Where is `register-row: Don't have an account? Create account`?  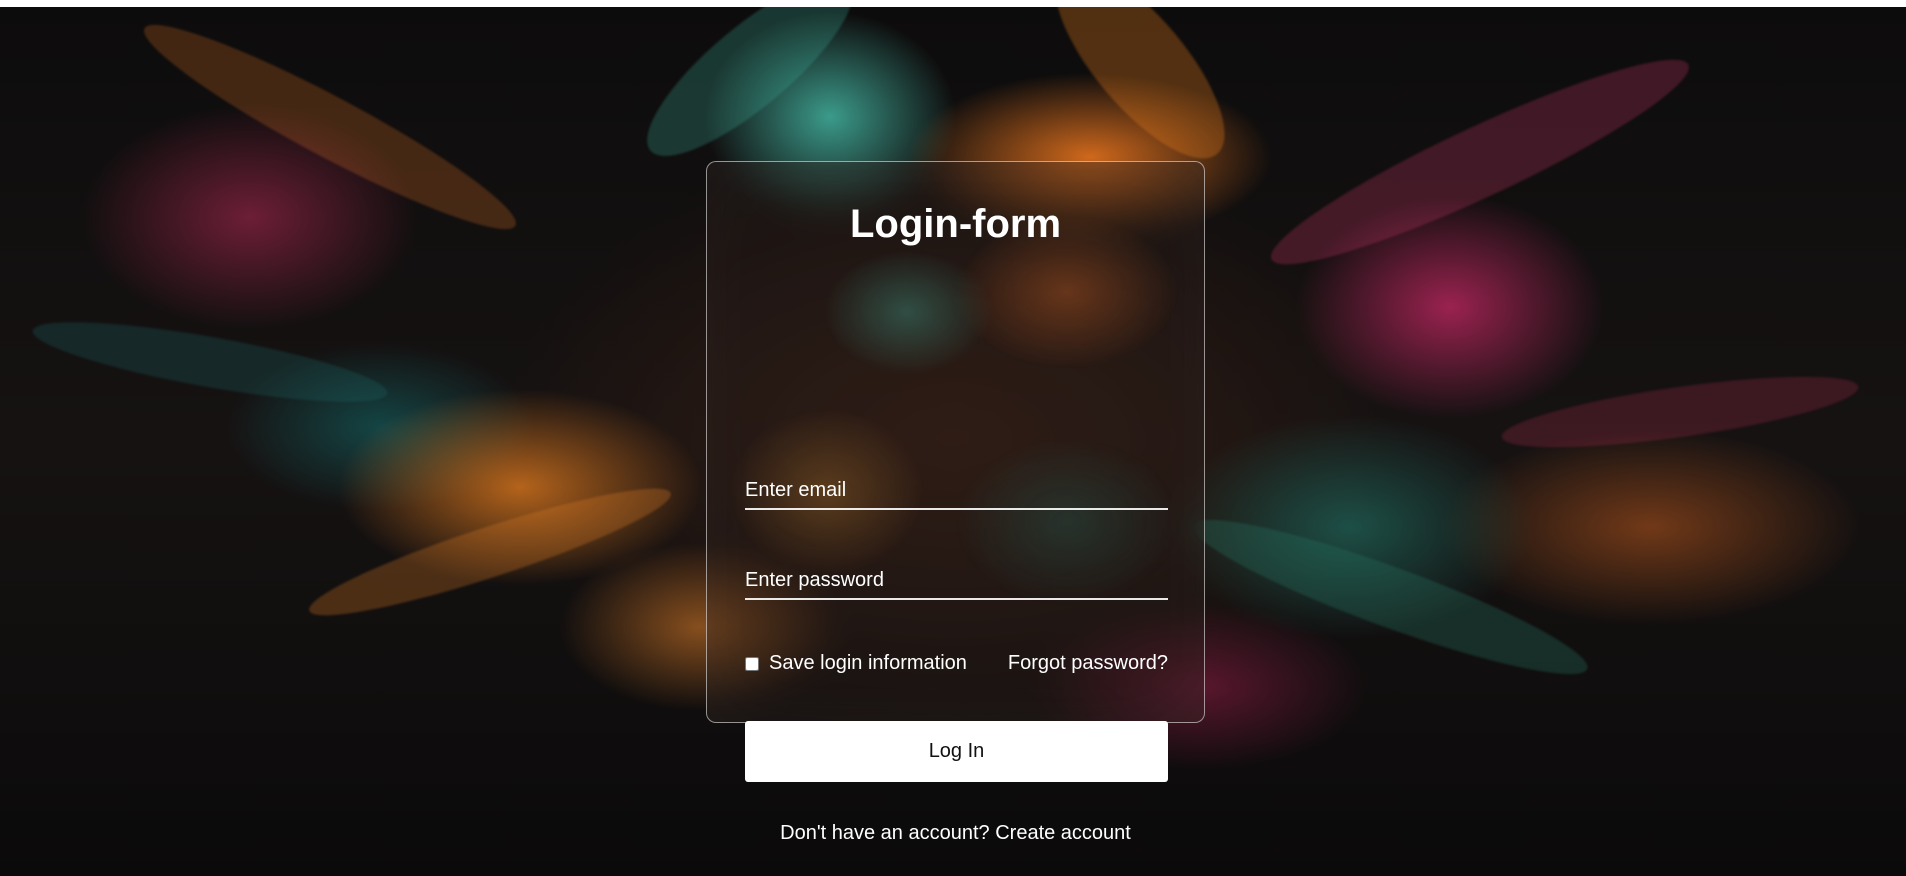
register-row: Don't have an account? Create account is located at coordinates (955, 833).